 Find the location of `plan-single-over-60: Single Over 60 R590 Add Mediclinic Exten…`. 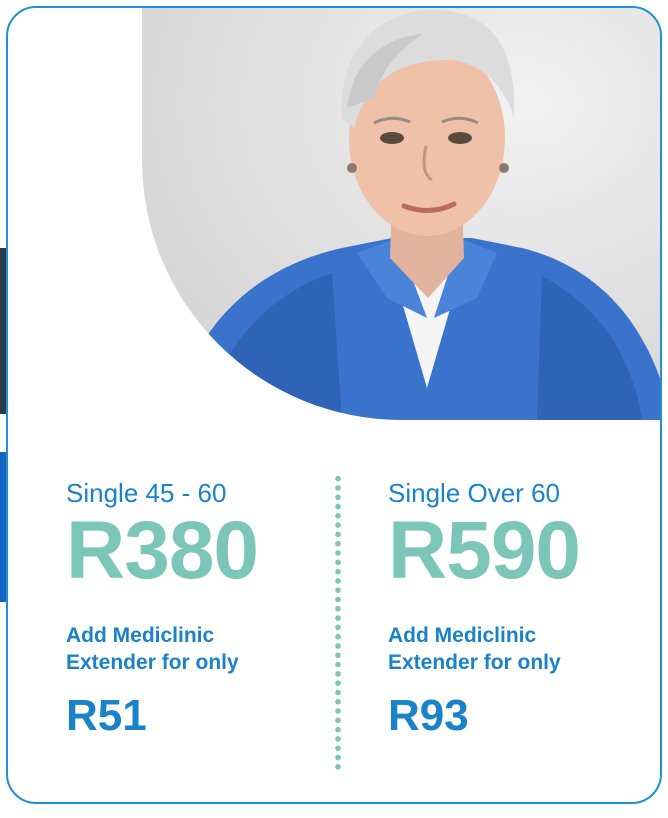

plan-single-over-60: Single Over 60 R590 Add Mediclinic Exten… is located at coordinates (484, 609).